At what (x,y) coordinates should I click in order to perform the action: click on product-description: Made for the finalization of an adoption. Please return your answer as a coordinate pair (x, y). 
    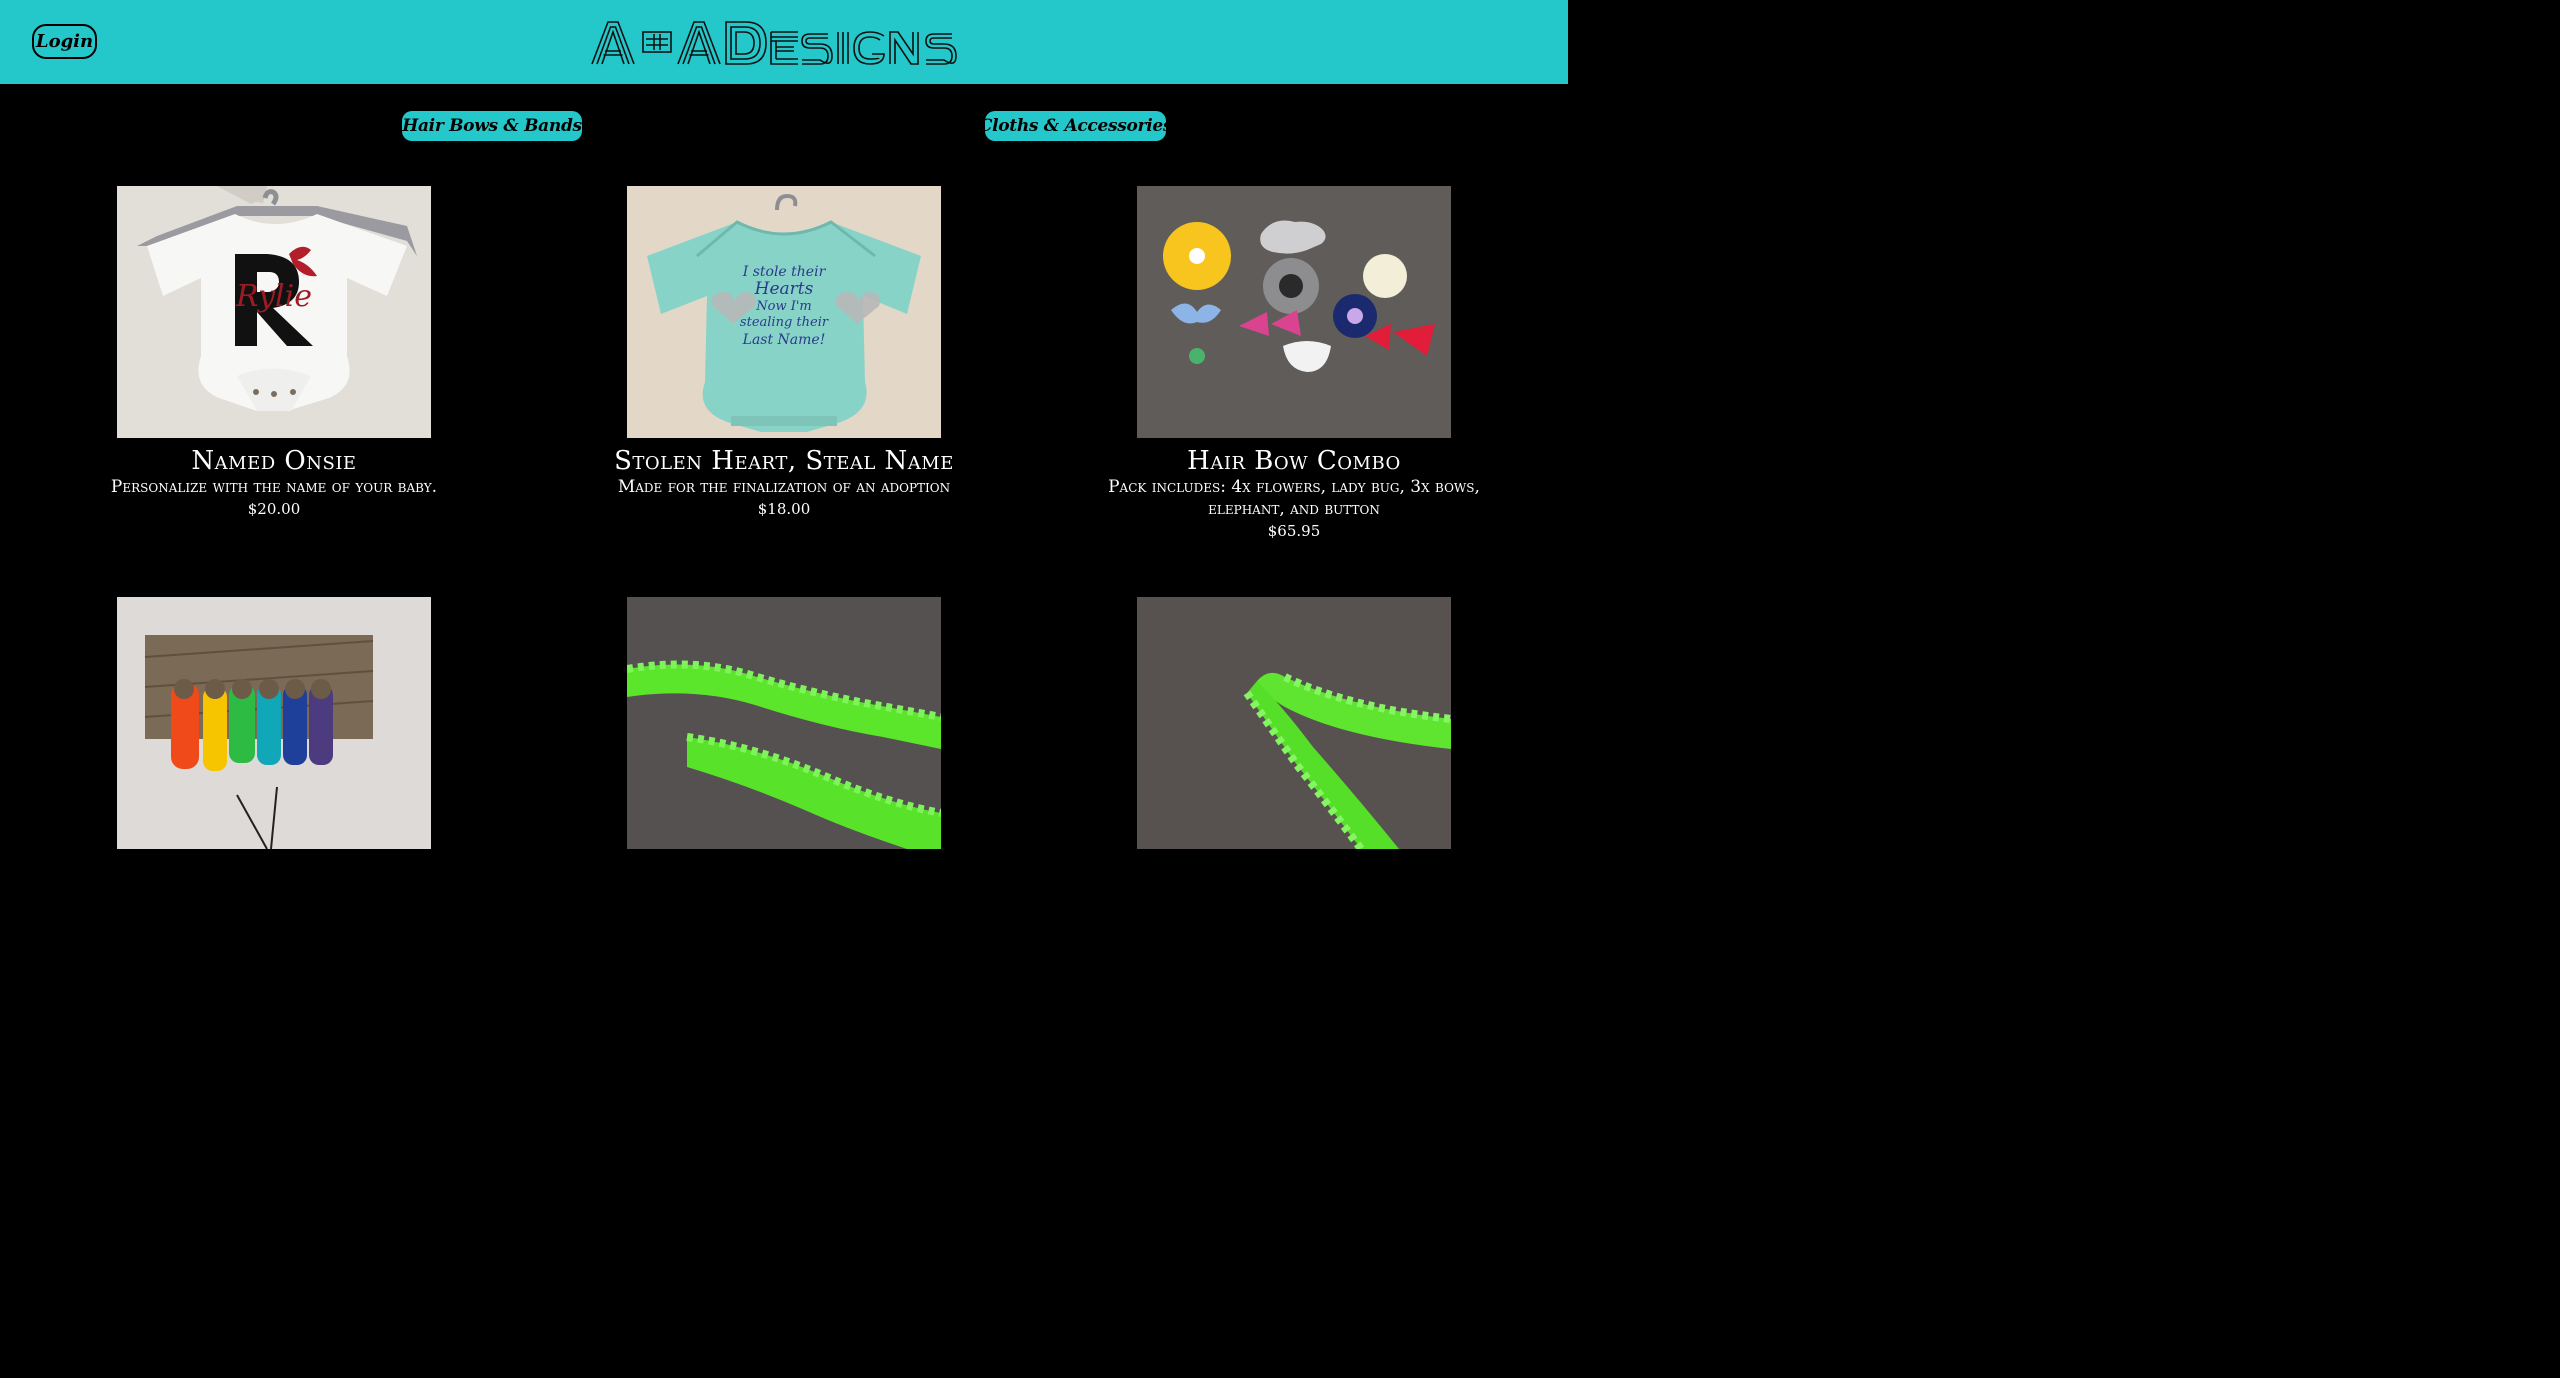
    Looking at the image, I should click on (784, 487).